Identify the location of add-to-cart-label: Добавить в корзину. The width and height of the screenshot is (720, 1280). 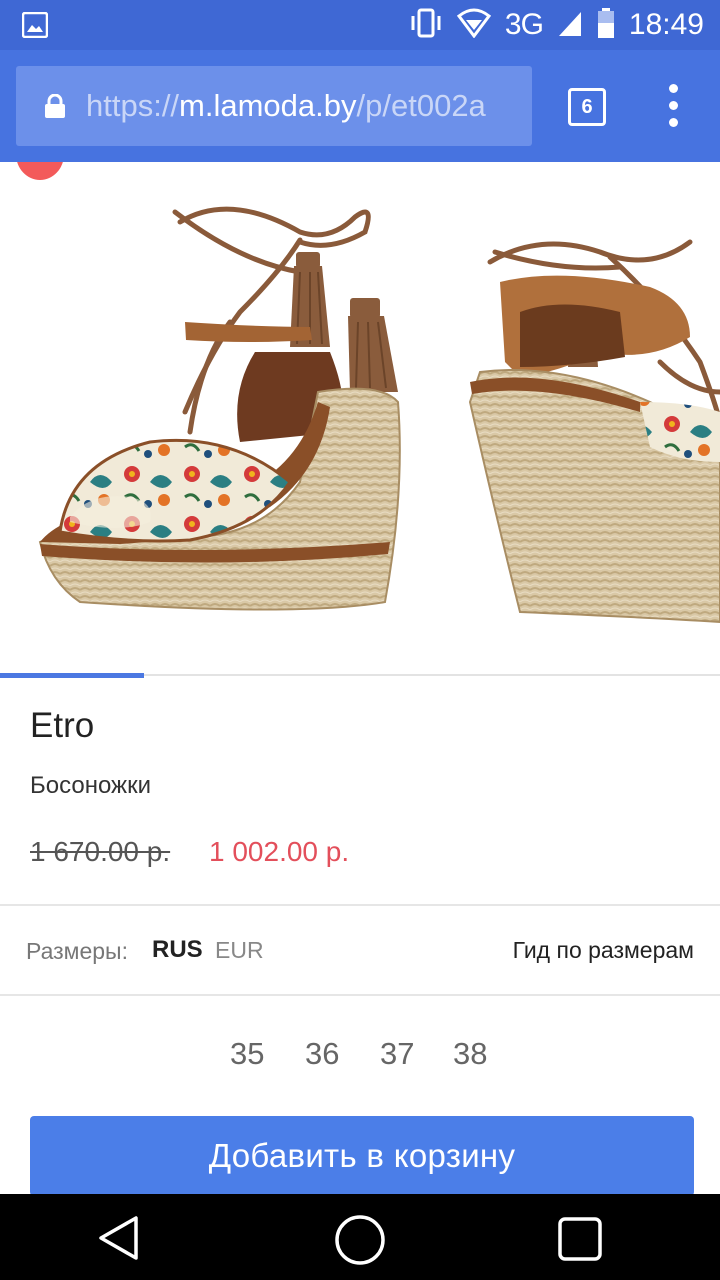
(362, 1155).